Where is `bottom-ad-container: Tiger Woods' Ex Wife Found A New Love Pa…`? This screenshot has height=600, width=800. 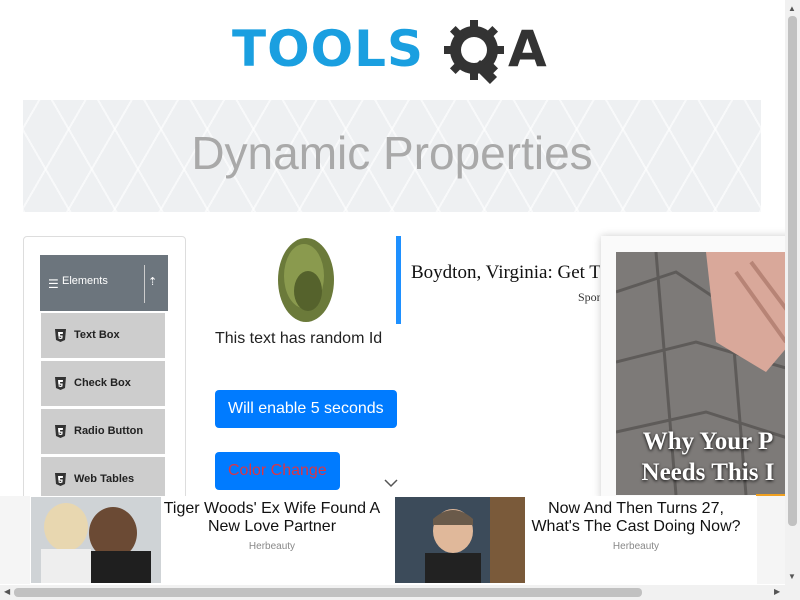 bottom-ad-container: Tiger Woods' Ex Wife Found A New Love Pa… is located at coordinates (393, 540).